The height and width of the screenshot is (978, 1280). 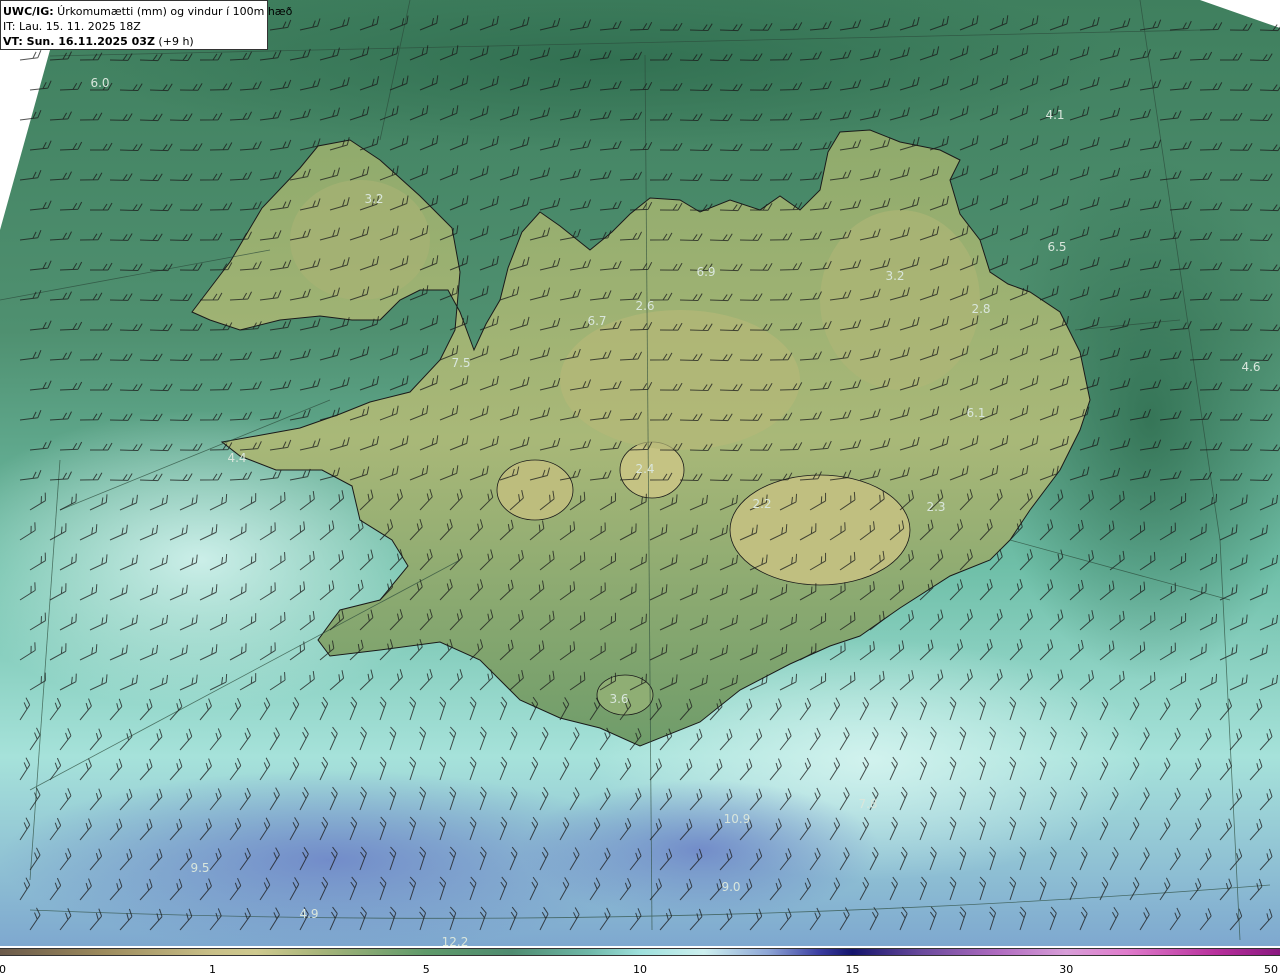 I want to click on precip-value-label: 7.5, so click(x=460, y=363).